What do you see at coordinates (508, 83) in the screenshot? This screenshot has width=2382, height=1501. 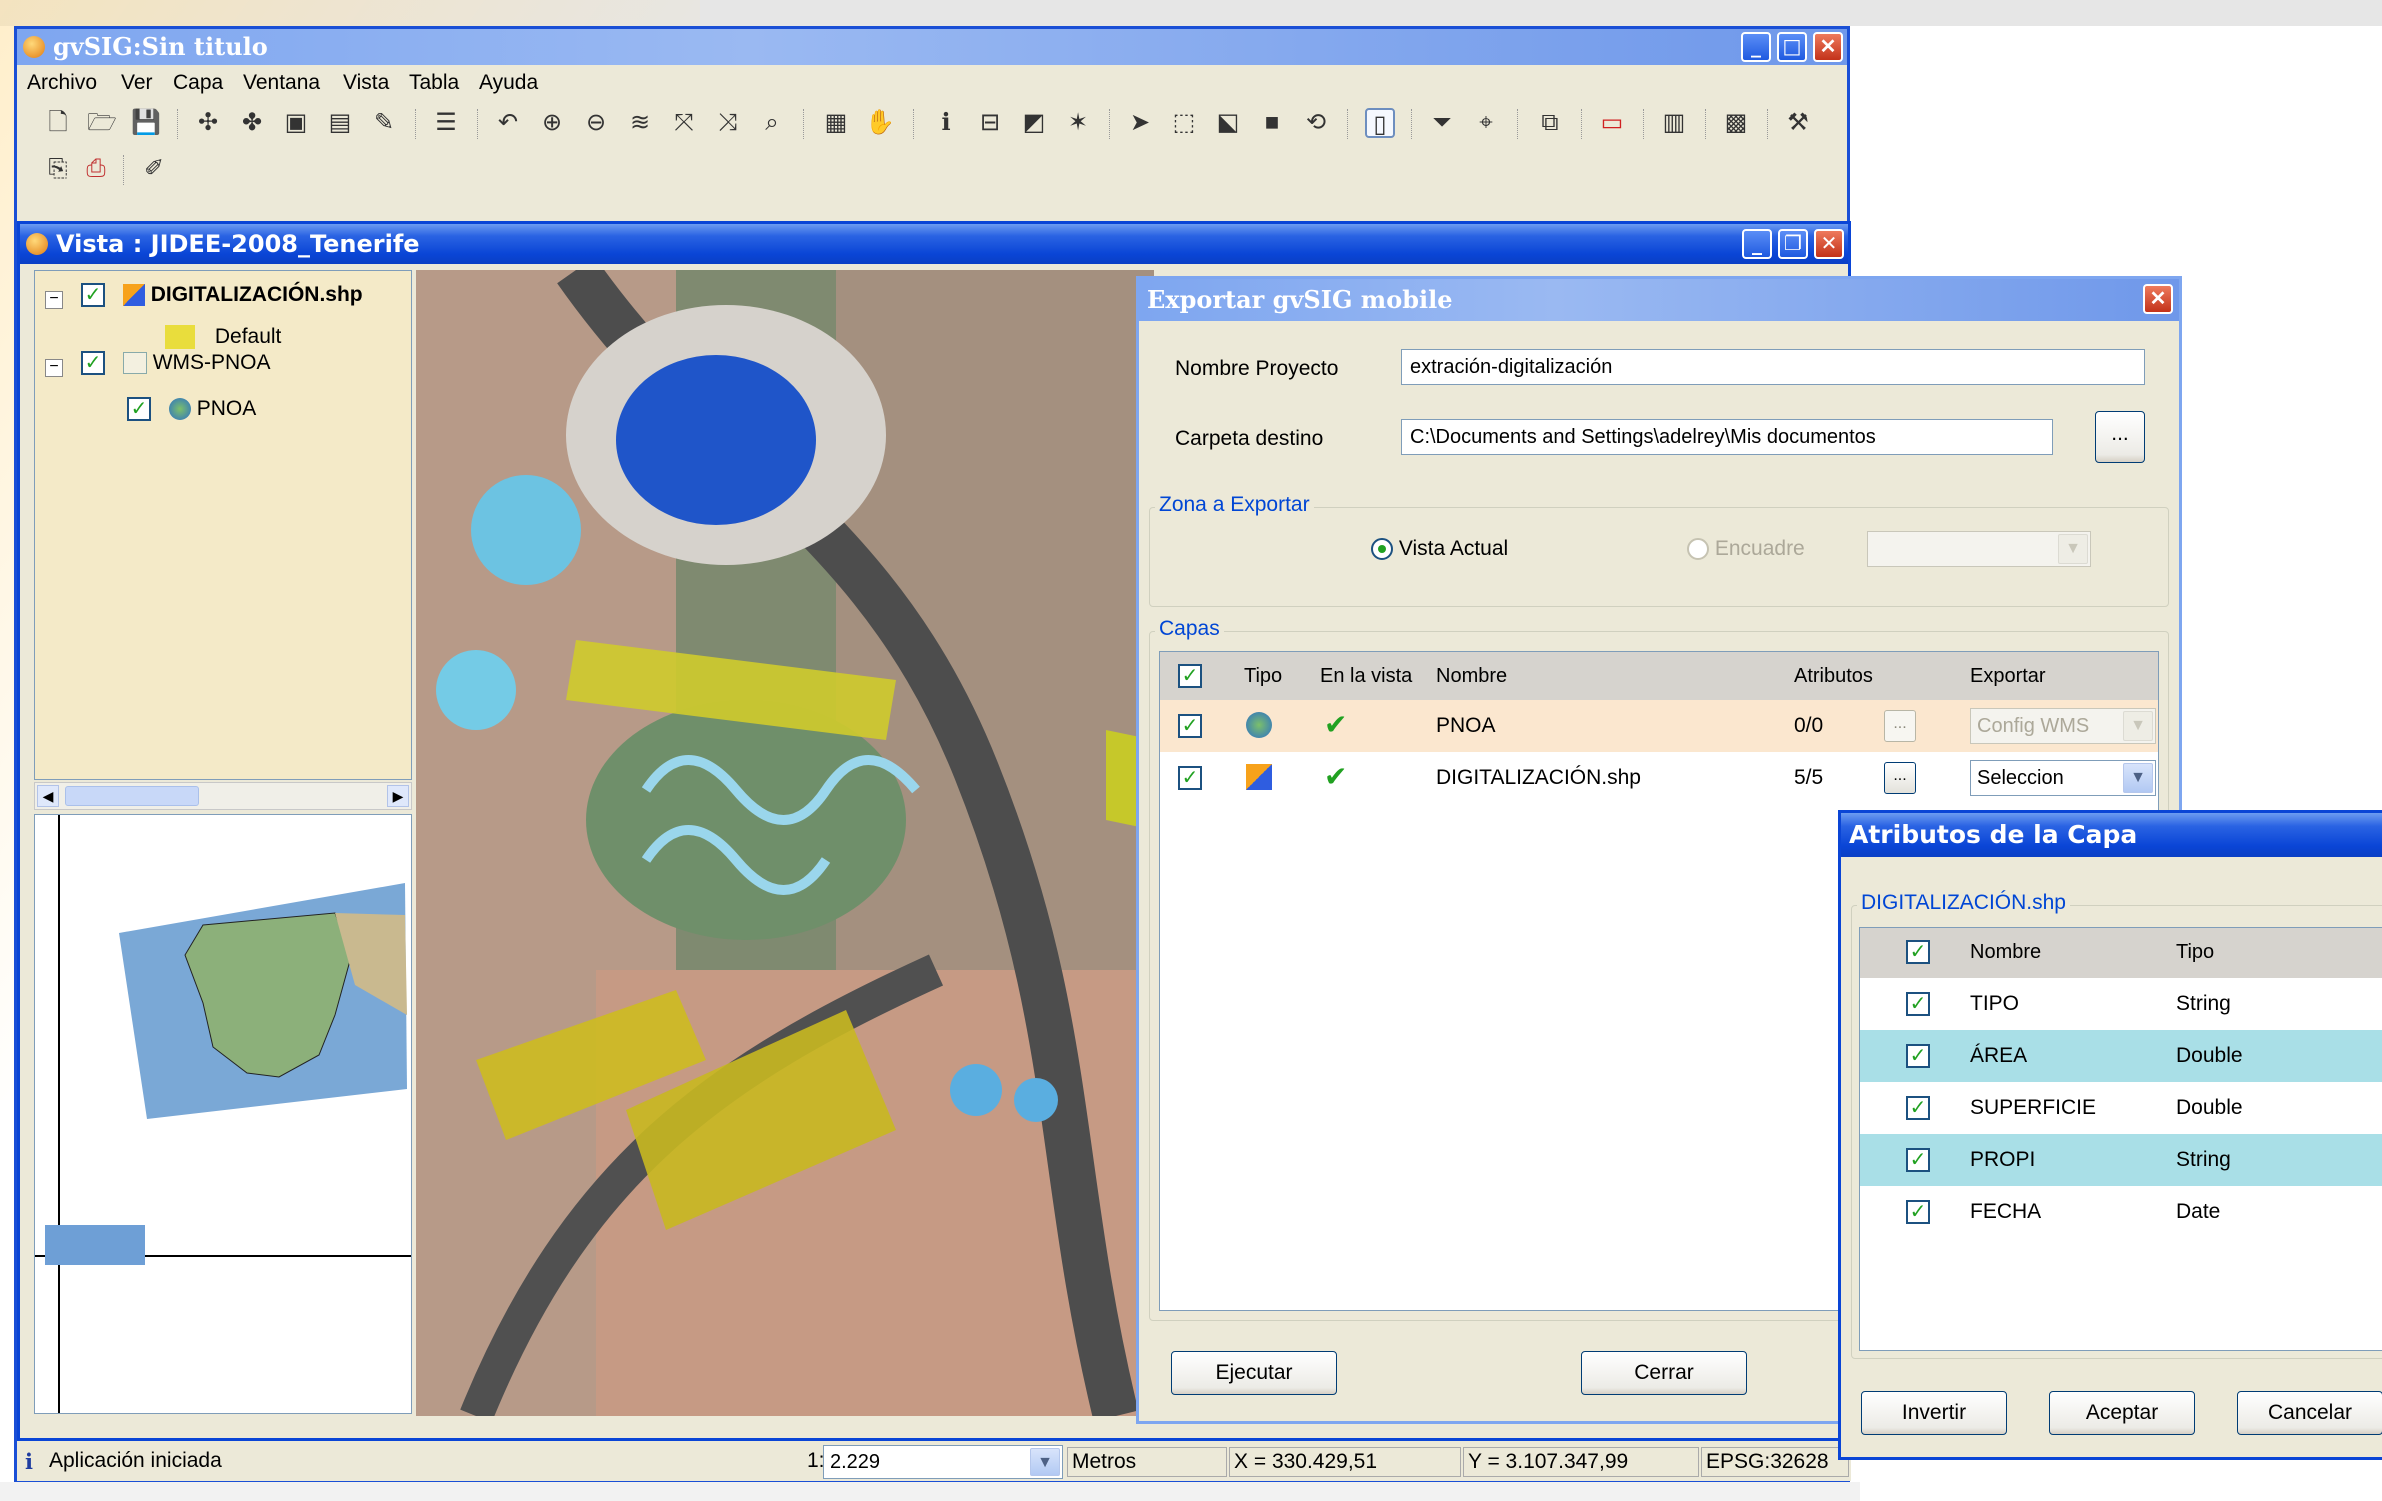 I see `menu-ayuda: Ayuda` at bounding box center [508, 83].